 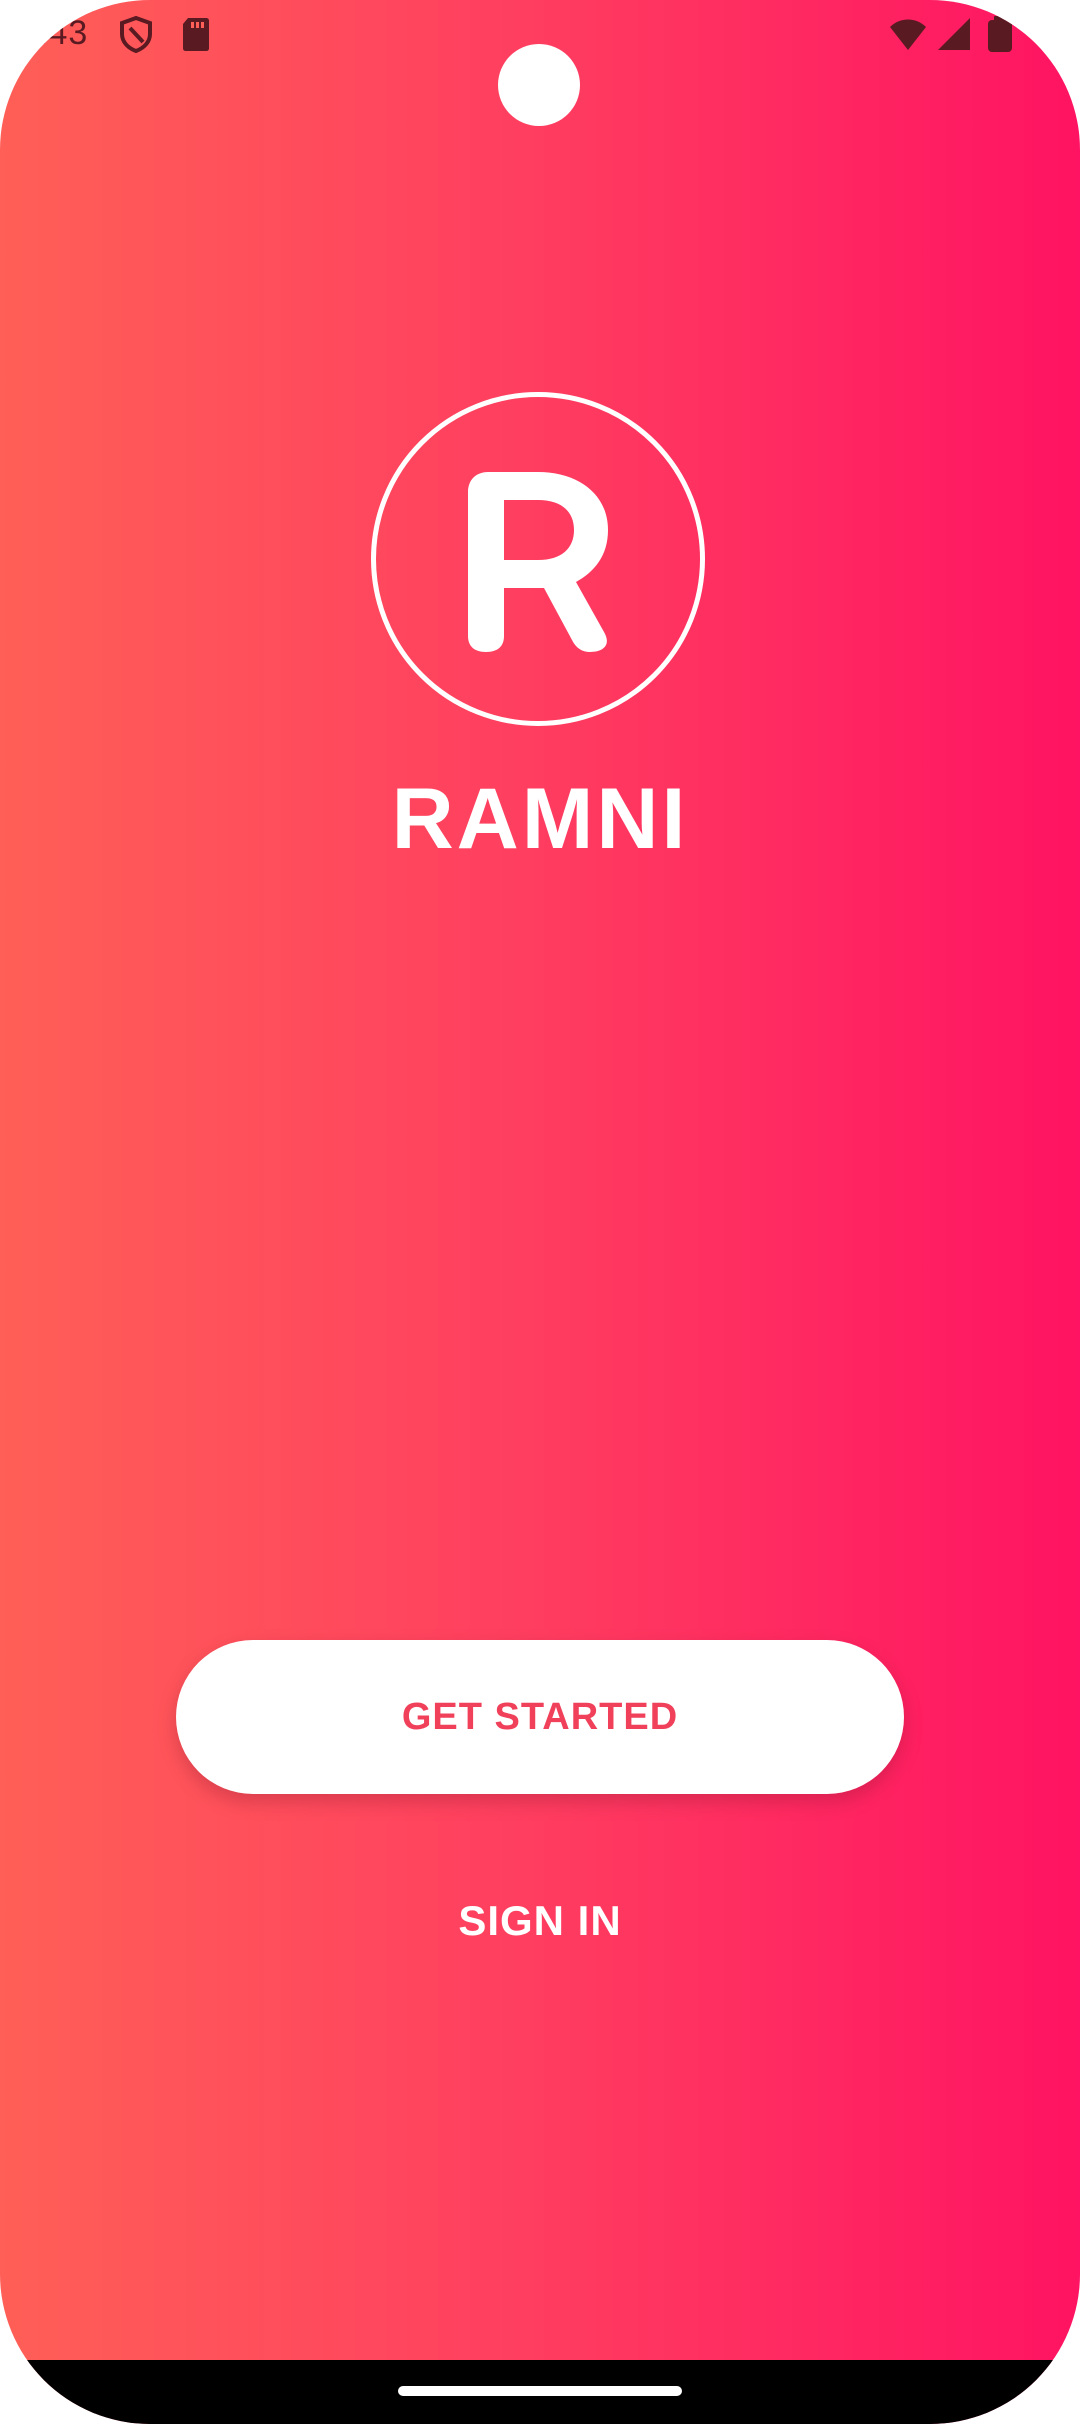 I want to click on get-started-label: GET STARTED, so click(x=540, y=1716).